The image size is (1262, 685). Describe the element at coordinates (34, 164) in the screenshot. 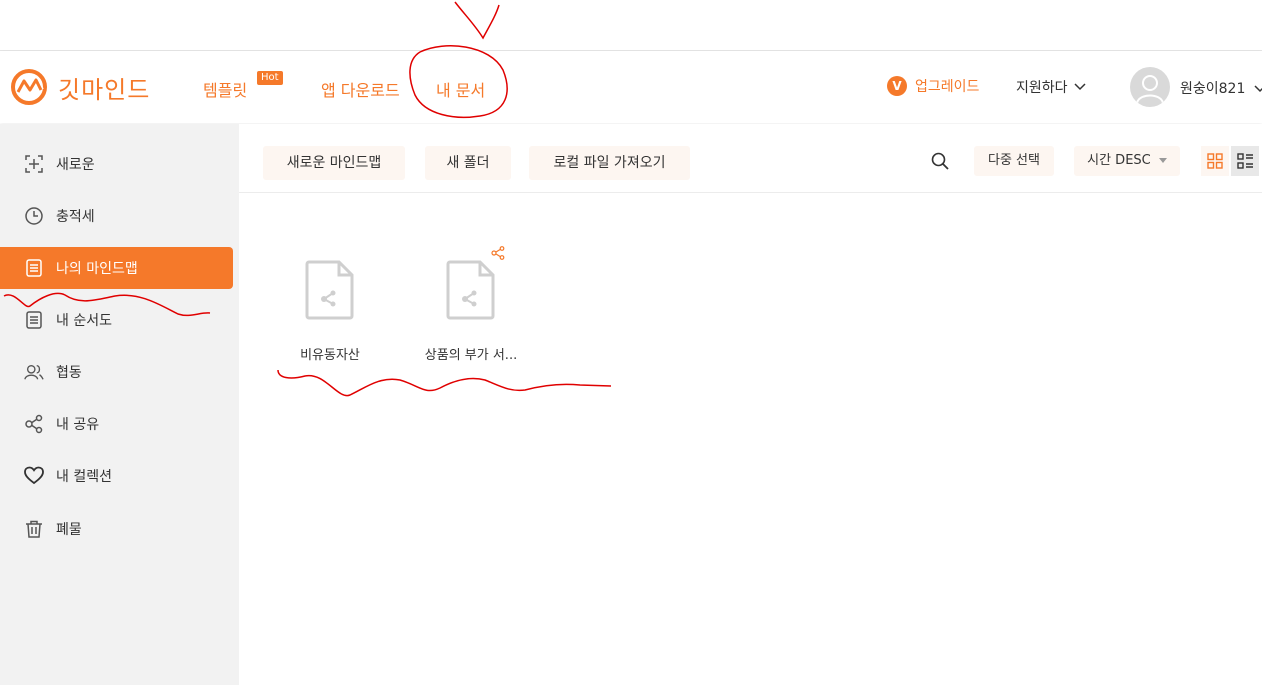

I see `plus-square-icon` at that location.